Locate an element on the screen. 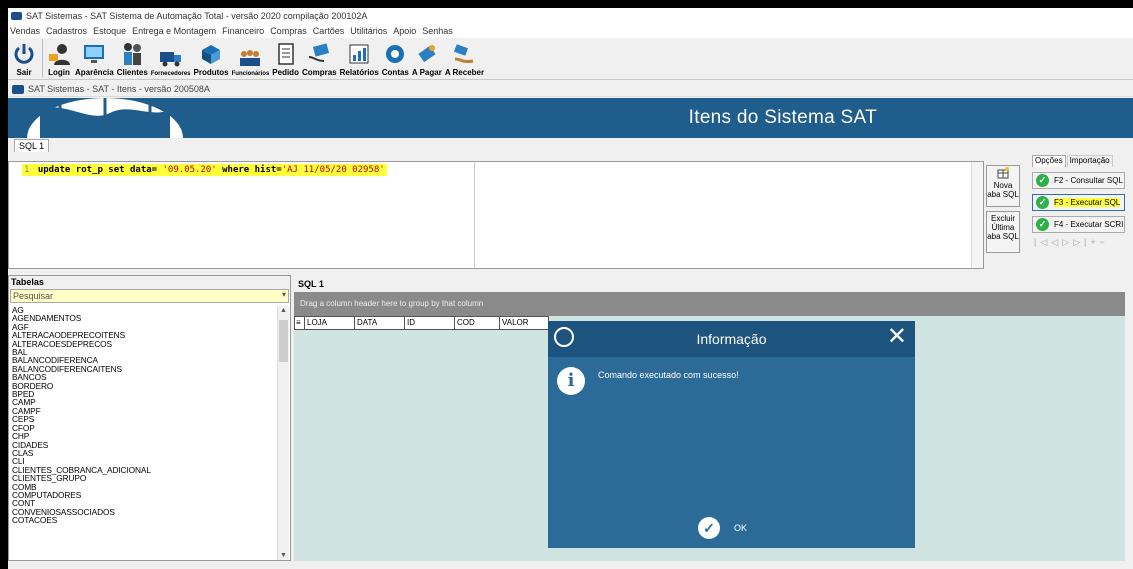 The height and width of the screenshot is (569, 1133). next-record-icon: ▷ is located at coordinates (1067, 242).